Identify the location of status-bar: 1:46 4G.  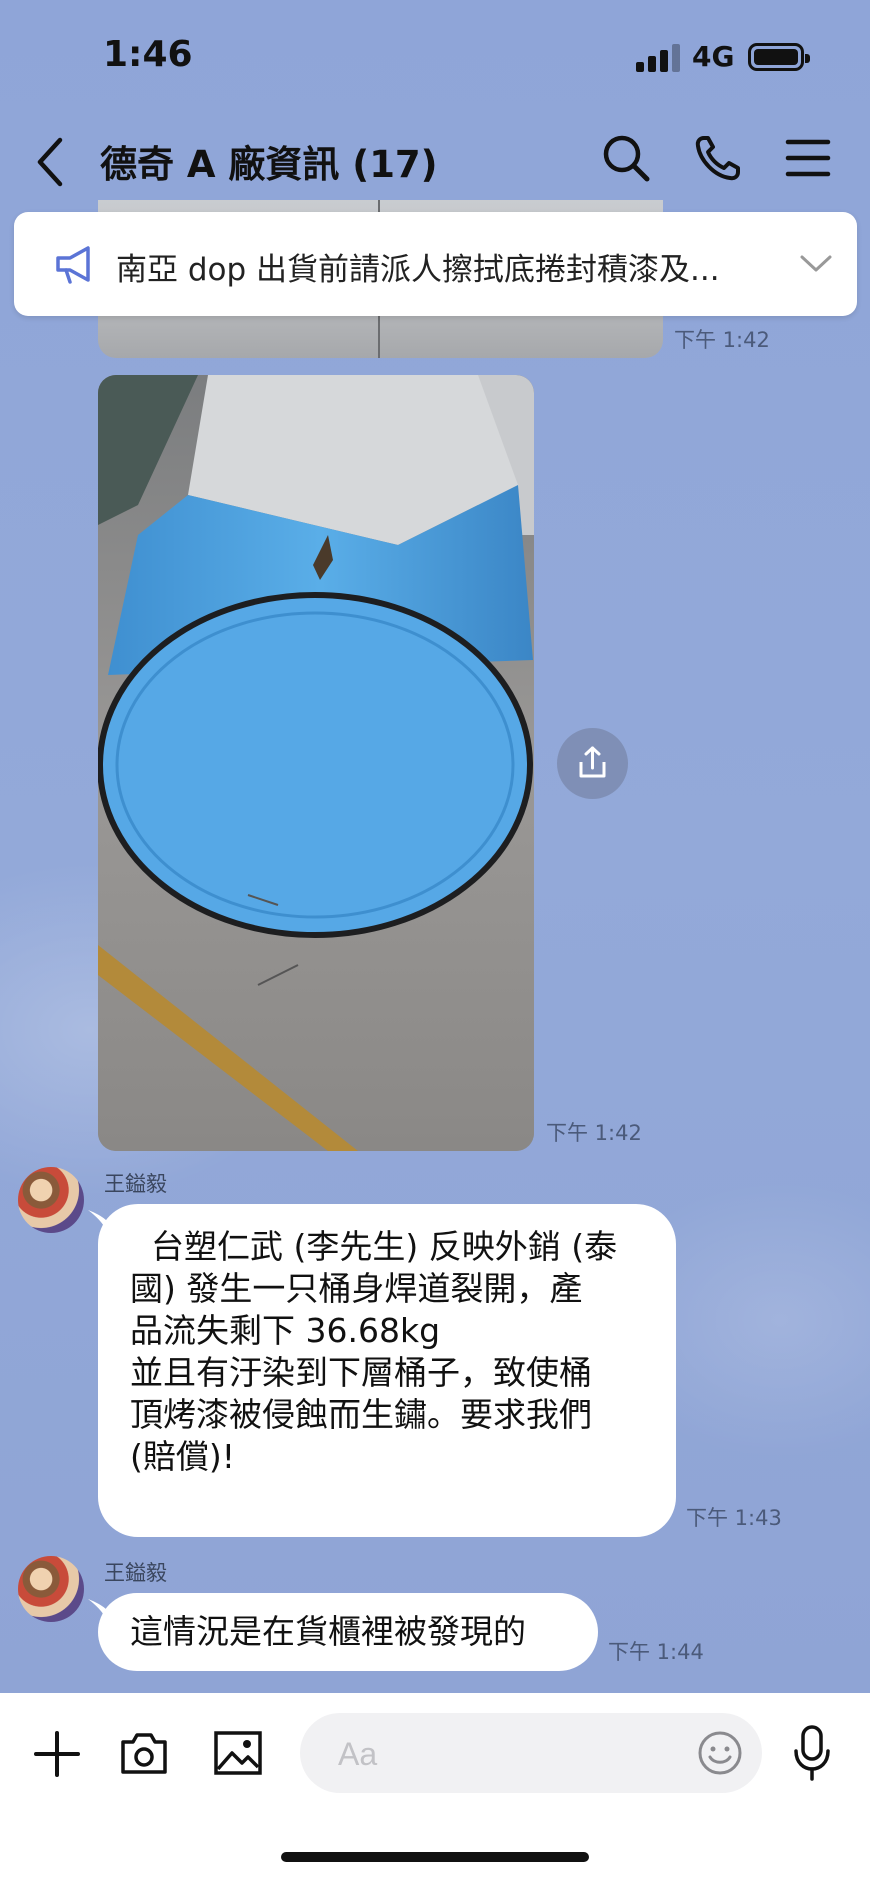
(435, 55).